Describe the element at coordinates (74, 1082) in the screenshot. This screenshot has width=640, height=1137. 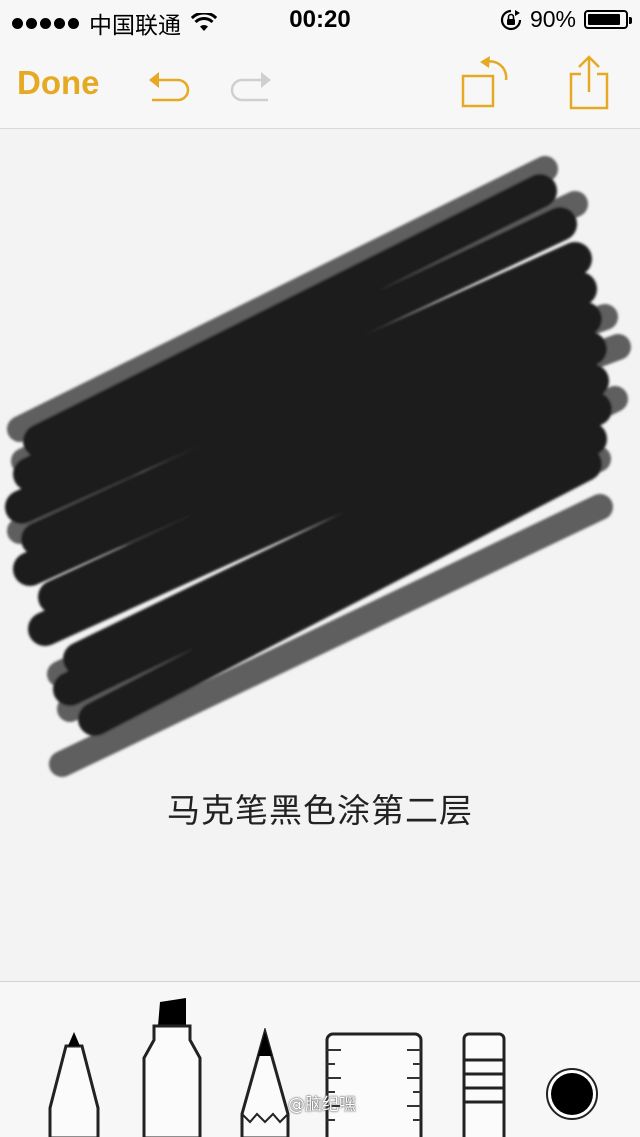
I see `pen-tool` at that location.